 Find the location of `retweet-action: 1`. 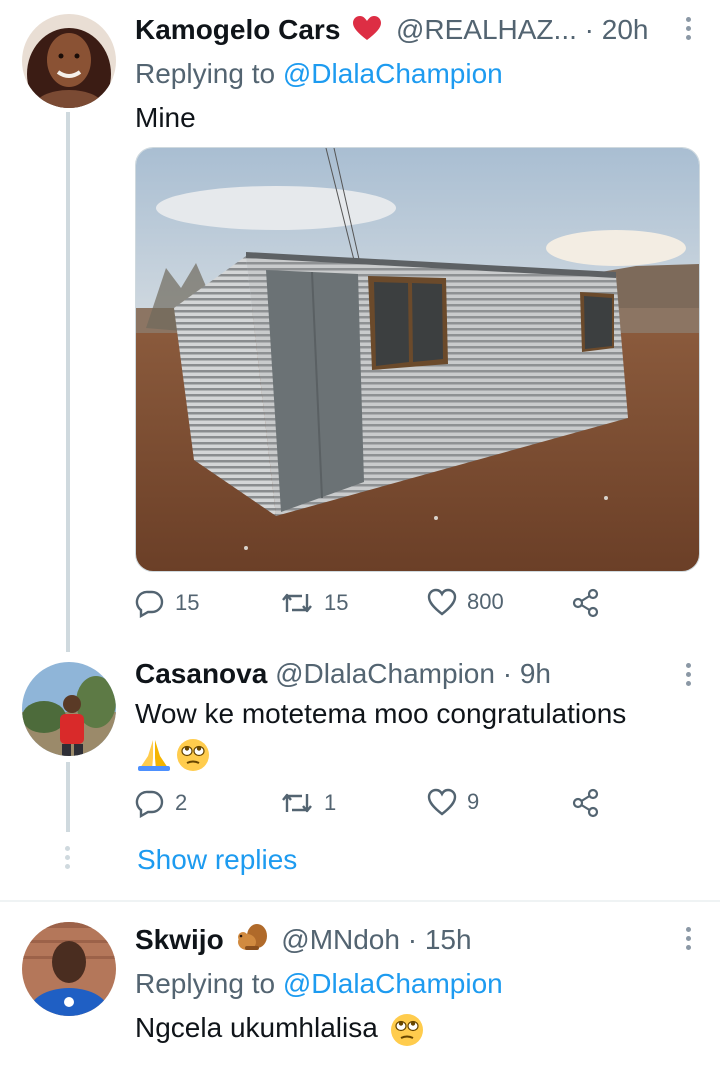

retweet-action: 1 is located at coordinates (308, 803).